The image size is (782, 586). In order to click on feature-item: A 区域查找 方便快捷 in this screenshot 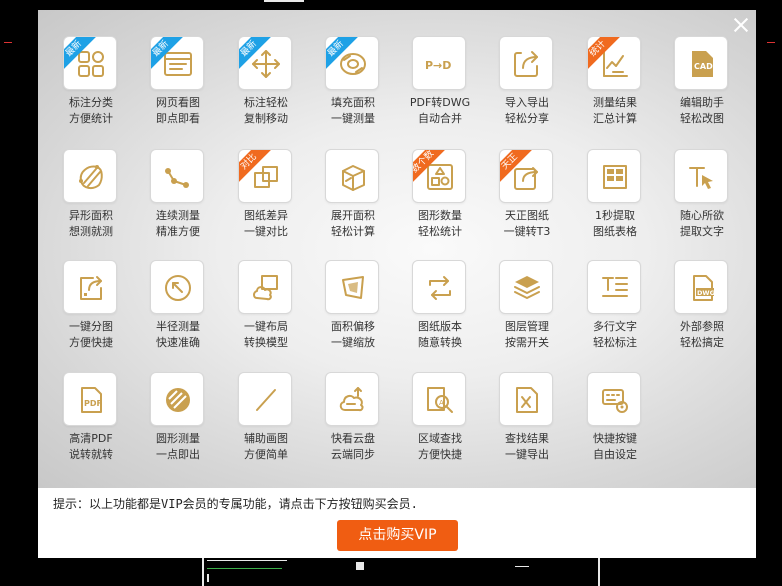, I will do `click(440, 422)`.